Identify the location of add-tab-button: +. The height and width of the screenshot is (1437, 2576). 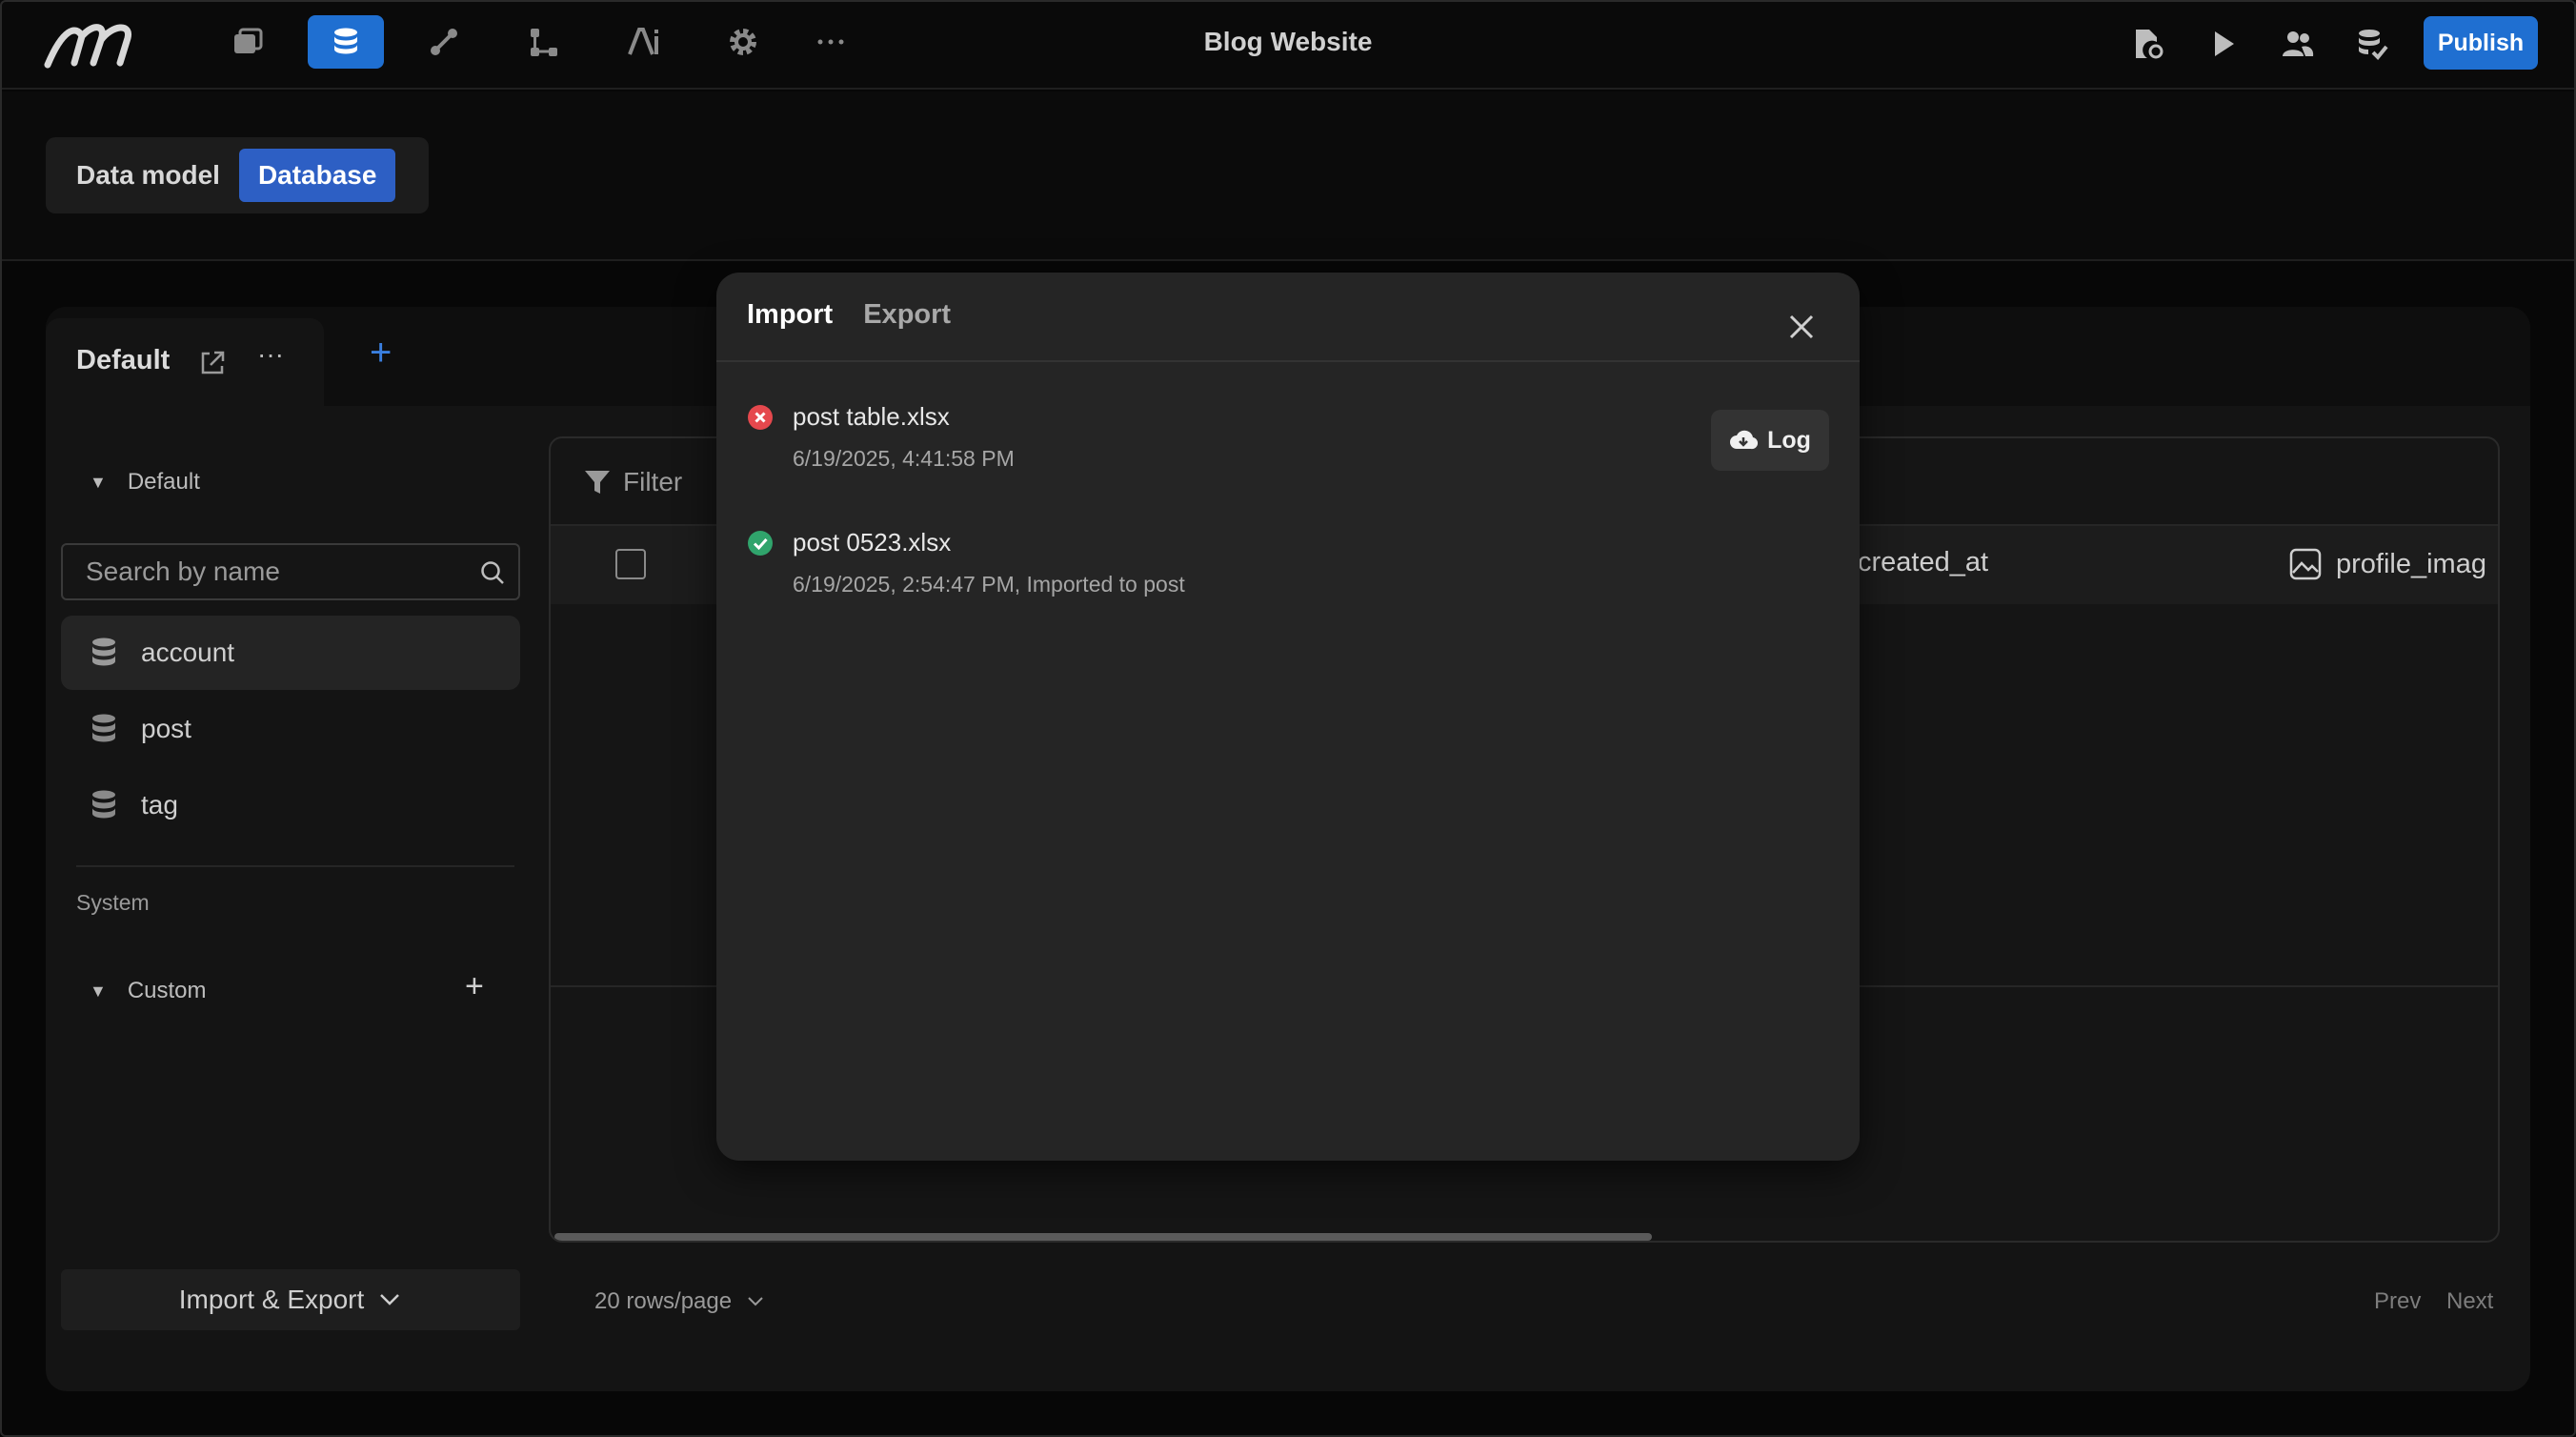
(381, 353).